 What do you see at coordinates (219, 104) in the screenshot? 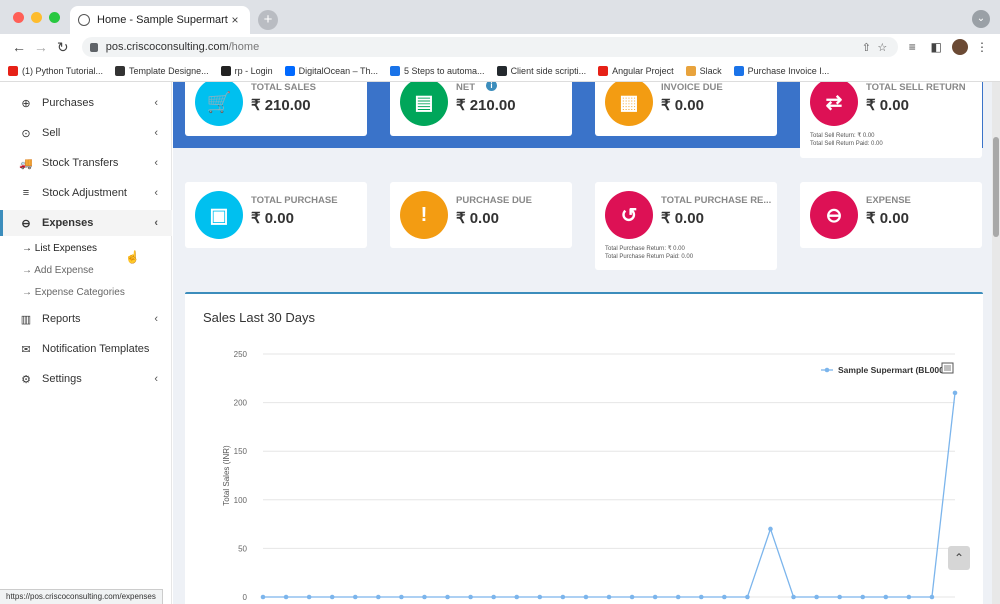
I see `stat-icon: 🛒` at bounding box center [219, 104].